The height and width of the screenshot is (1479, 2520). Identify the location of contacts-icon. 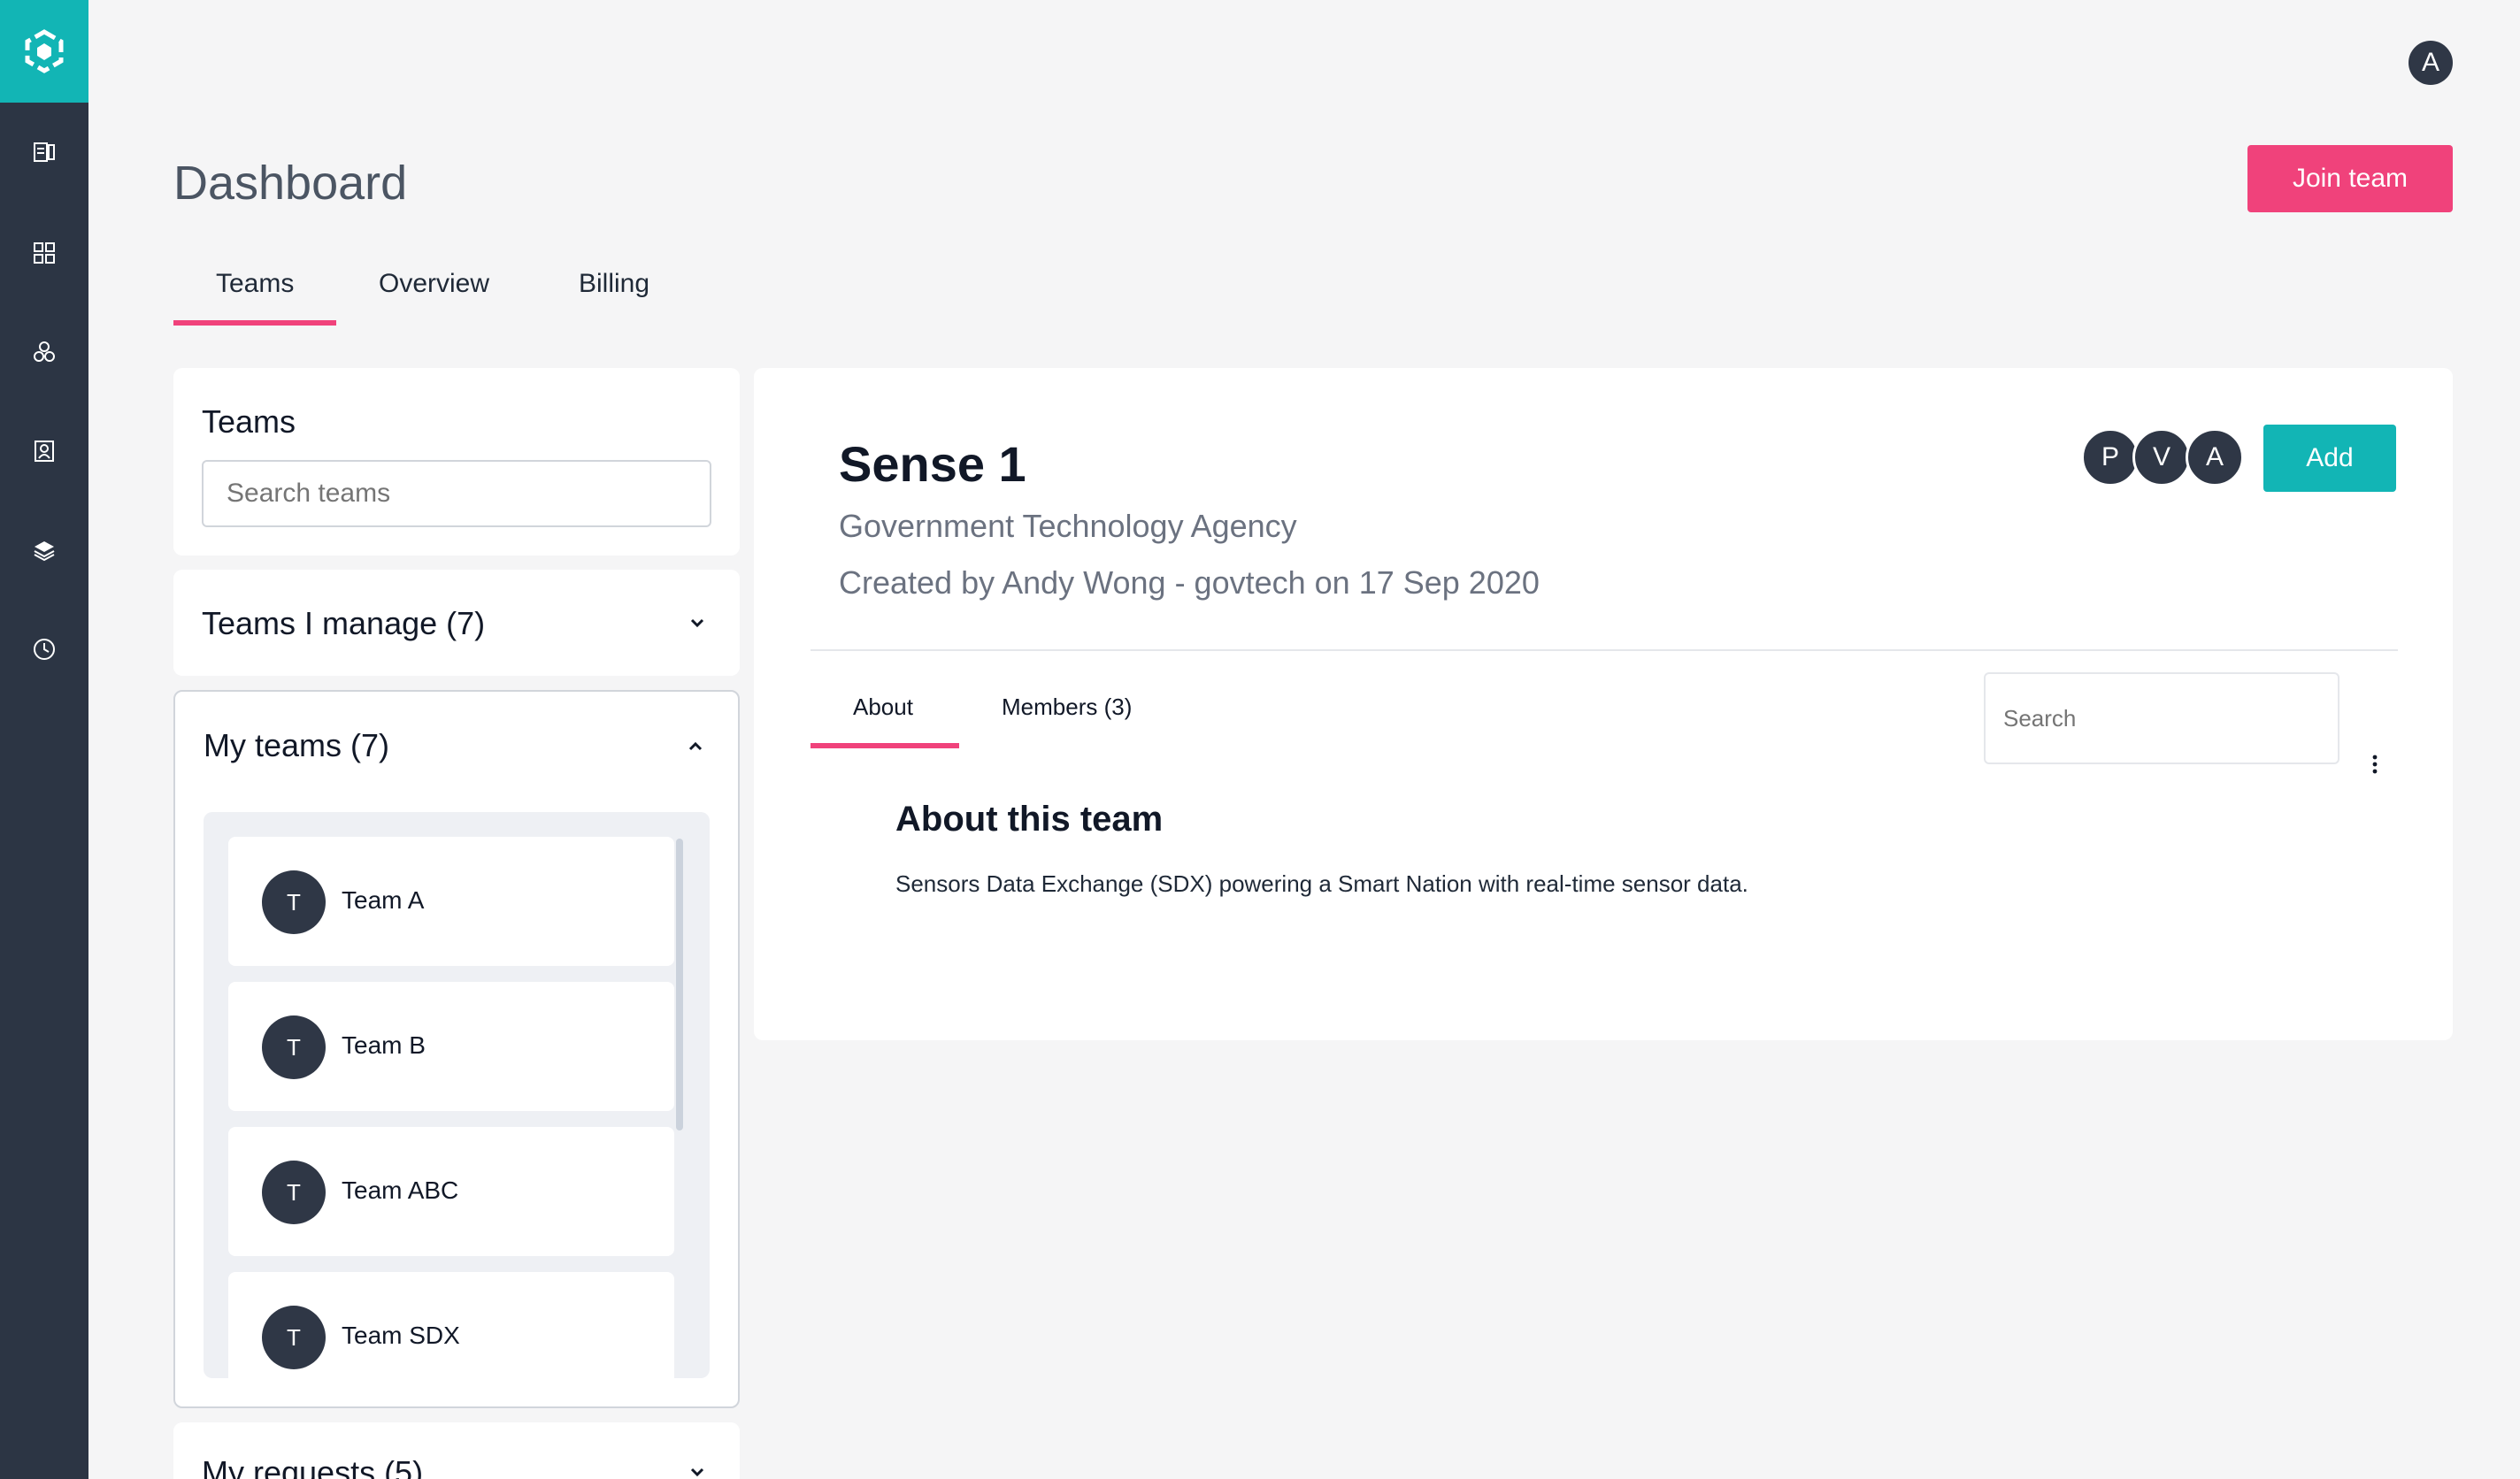
(44, 451).